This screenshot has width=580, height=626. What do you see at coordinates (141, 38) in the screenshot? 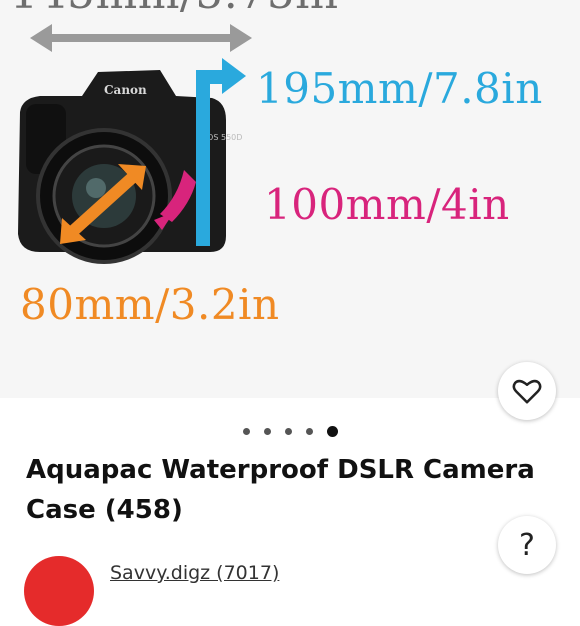
I see `width-arrow` at bounding box center [141, 38].